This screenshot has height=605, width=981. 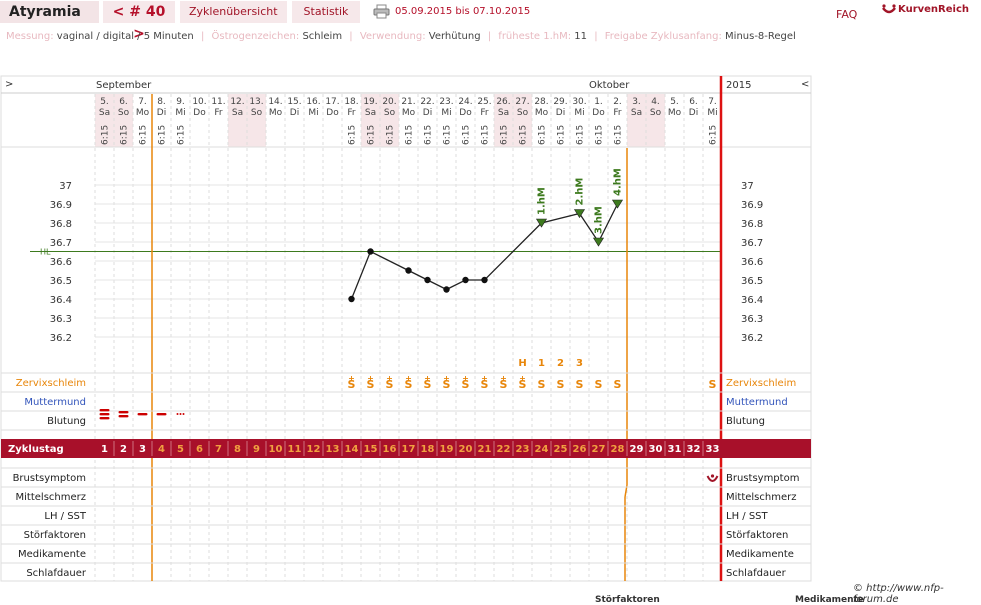 What do you see at coordinates (484, 102) in the screenshot?
I see `day-date: 25.` at bounding box center [484, 102].